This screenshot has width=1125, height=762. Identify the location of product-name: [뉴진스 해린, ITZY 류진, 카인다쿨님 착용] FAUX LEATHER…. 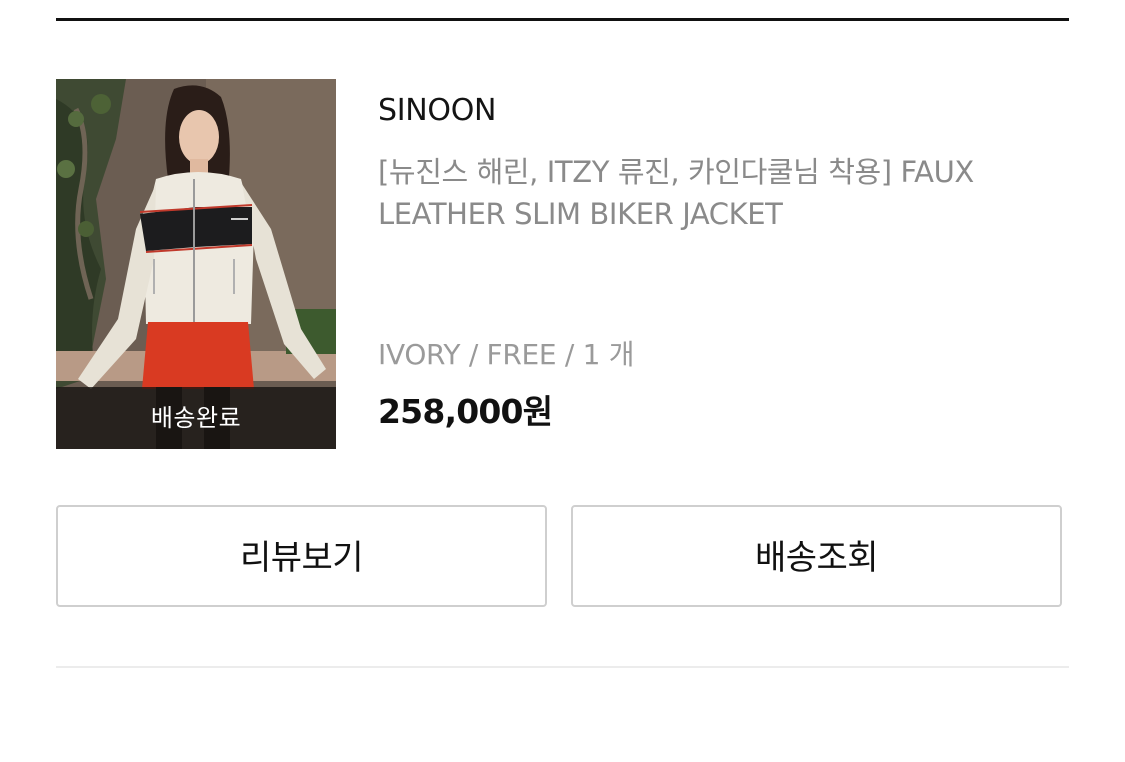
(713, 193).